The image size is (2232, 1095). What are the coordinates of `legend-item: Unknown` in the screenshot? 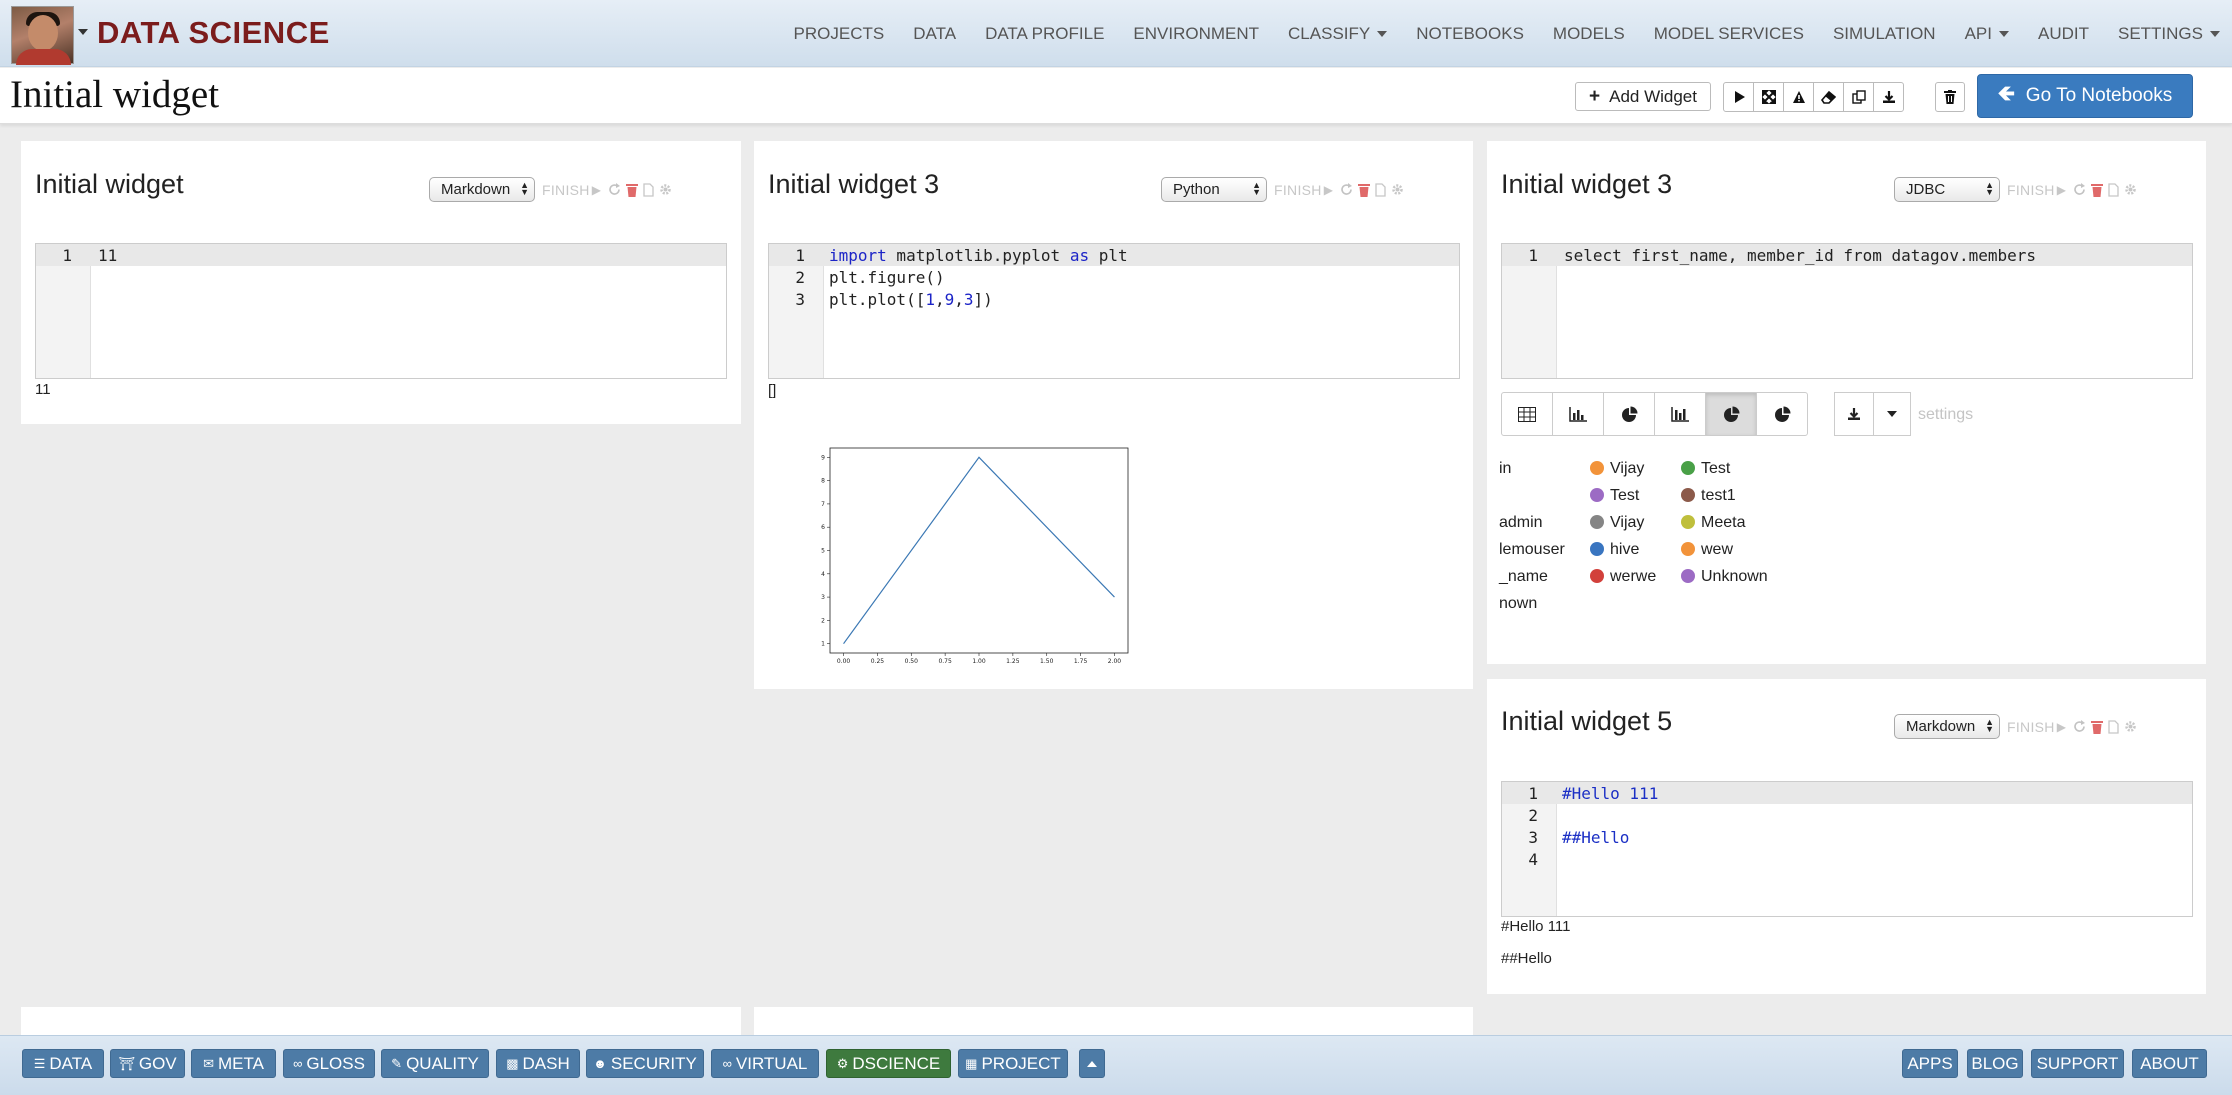 It's located at (1724, 576).